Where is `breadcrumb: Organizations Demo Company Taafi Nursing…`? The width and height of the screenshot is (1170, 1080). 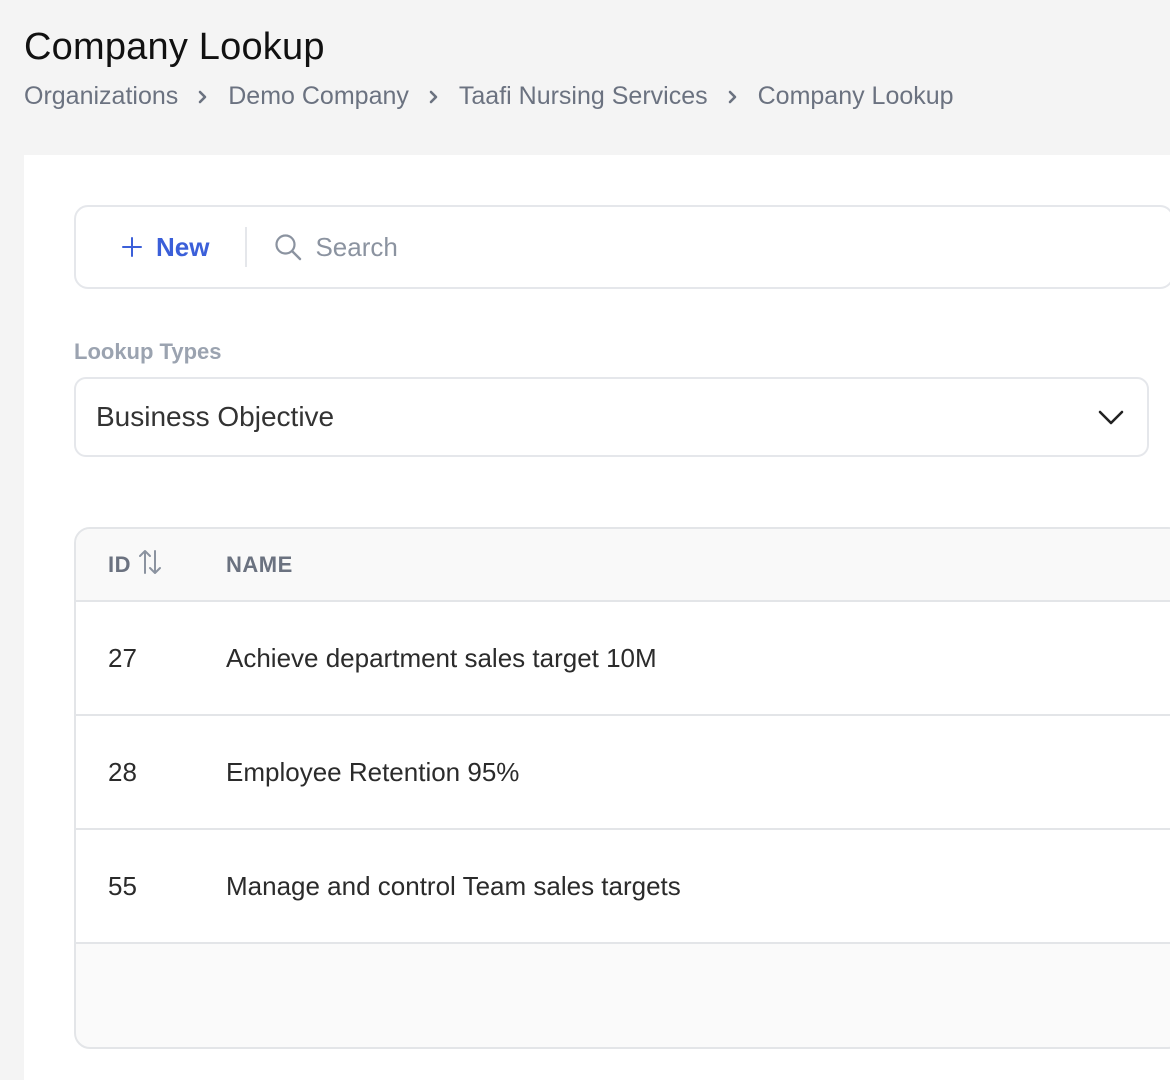
breadcrumb: Organizations Demo Company Taafi Nursing… is located at coordinates (489, 96).